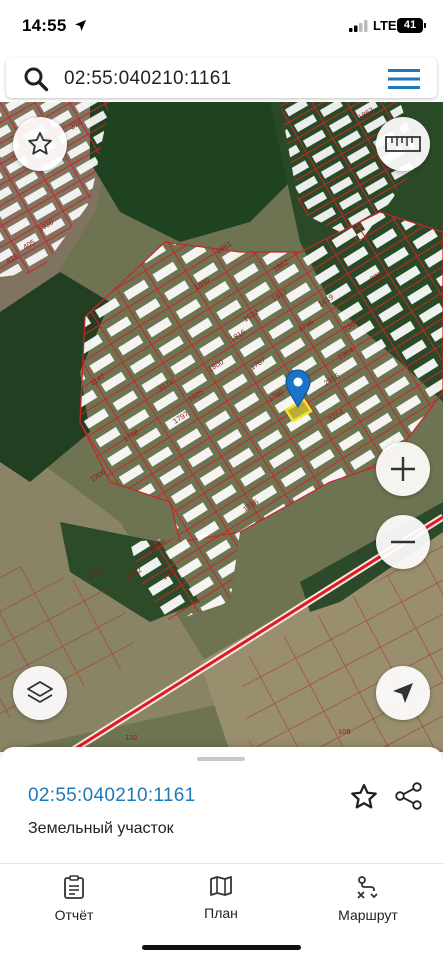  Describe the element at coordinates (111, 796) in the screenshot. I see `parcel-cadastral-number: 02:55:040210:1161` at that location.